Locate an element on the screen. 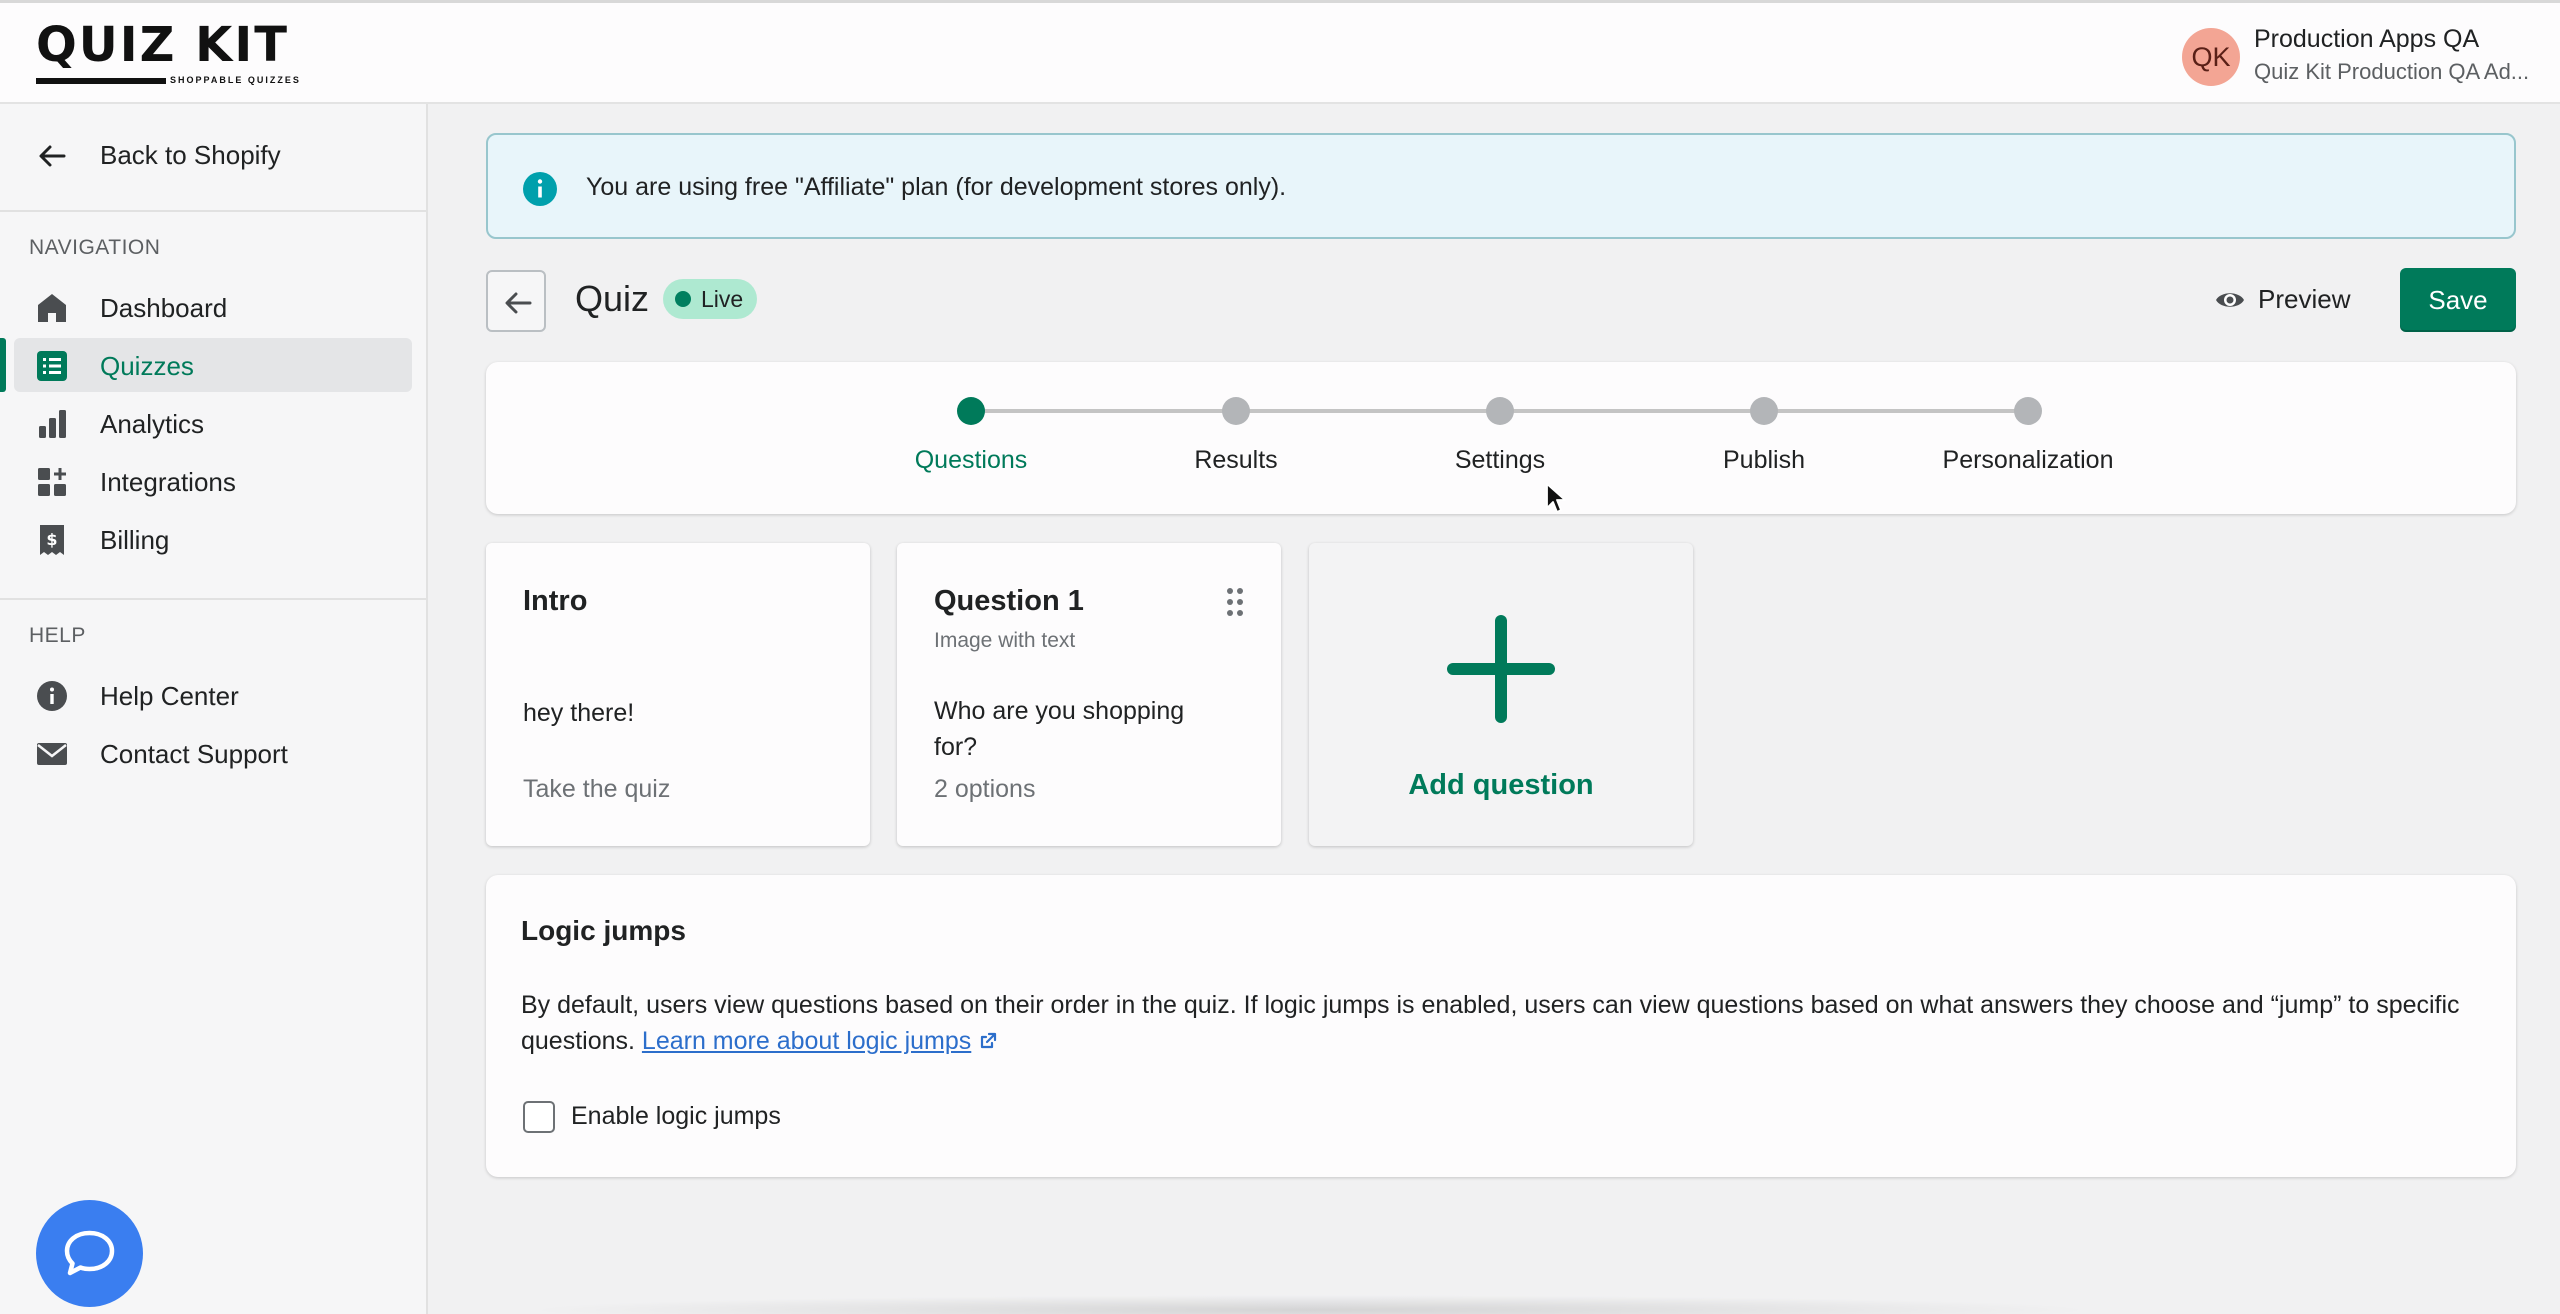  home-icon is located at coordinates (52, 308).